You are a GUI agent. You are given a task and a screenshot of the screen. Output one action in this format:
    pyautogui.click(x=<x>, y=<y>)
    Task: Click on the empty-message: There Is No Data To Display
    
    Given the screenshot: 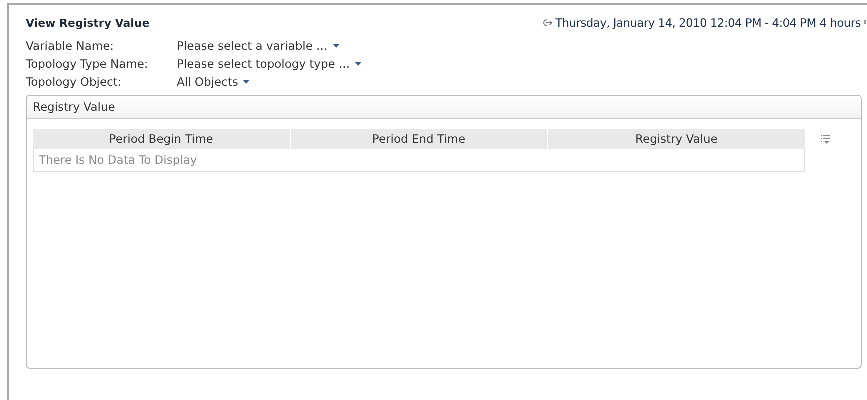 What is the action you would take?
    pyautogui.click(x=118, y=160)
    